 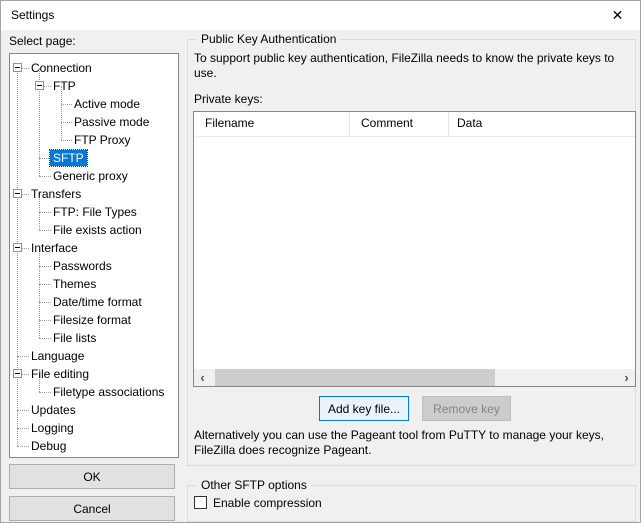 What do you see at coordinates (254, 485) in the screenshot?
I see `group-title: Other SFTP options` at bounding box center [254, 485].